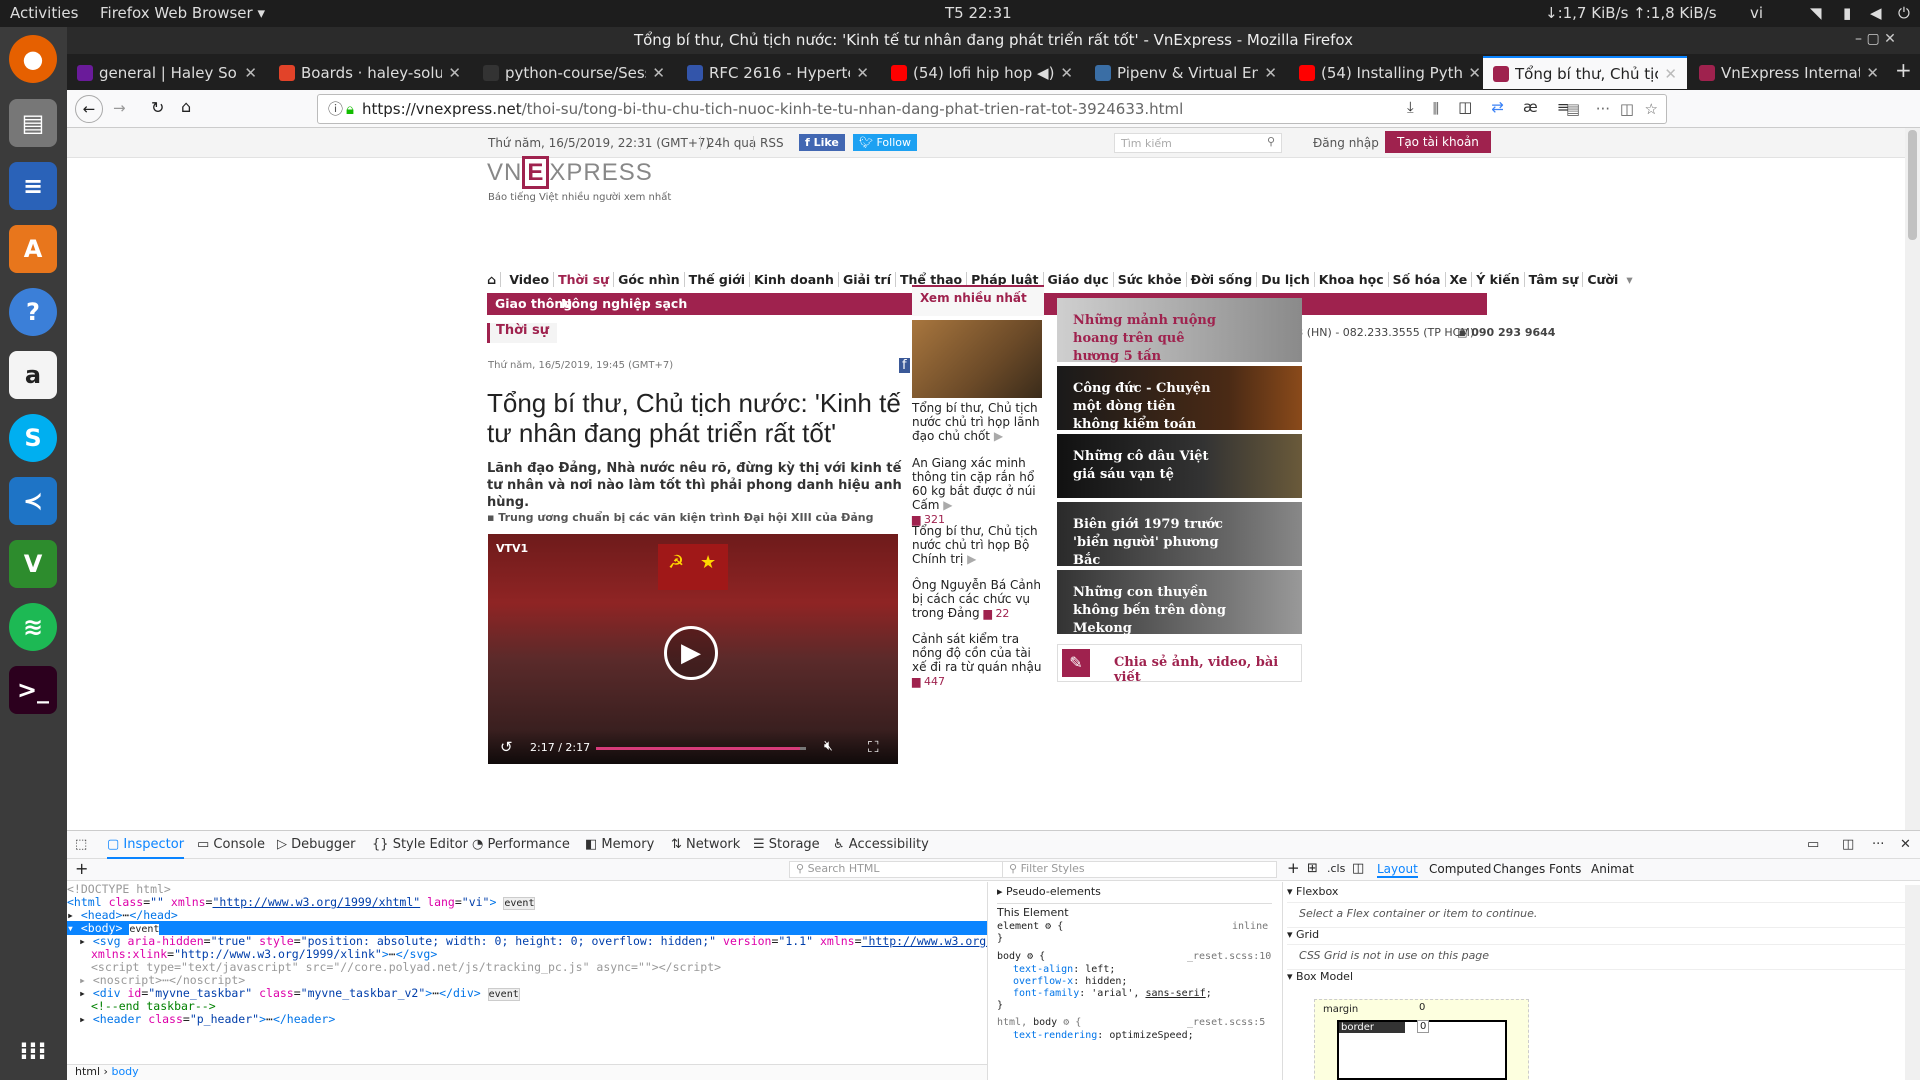  I want to click on speaker-icon: ◀), so click(1045, 73).